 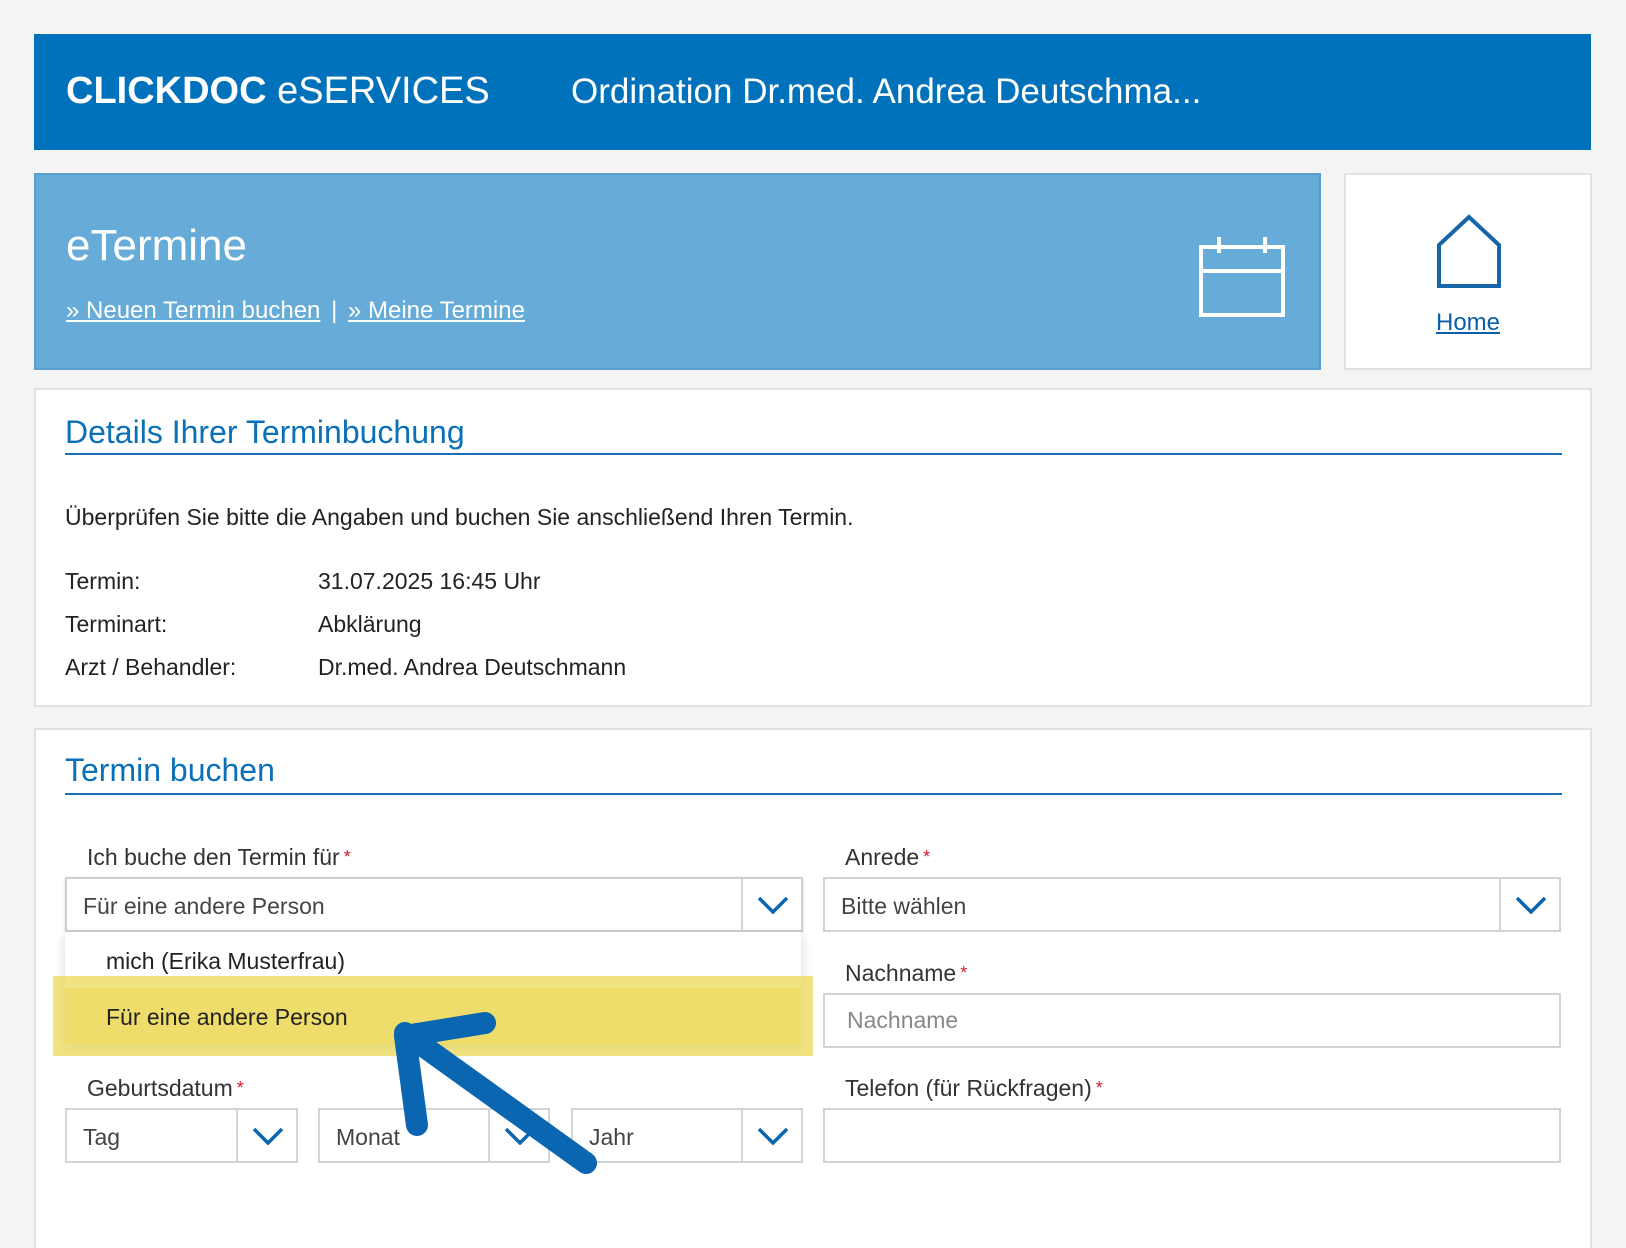 I want to click on page-title: eTermine, so click(x=156, y=245).